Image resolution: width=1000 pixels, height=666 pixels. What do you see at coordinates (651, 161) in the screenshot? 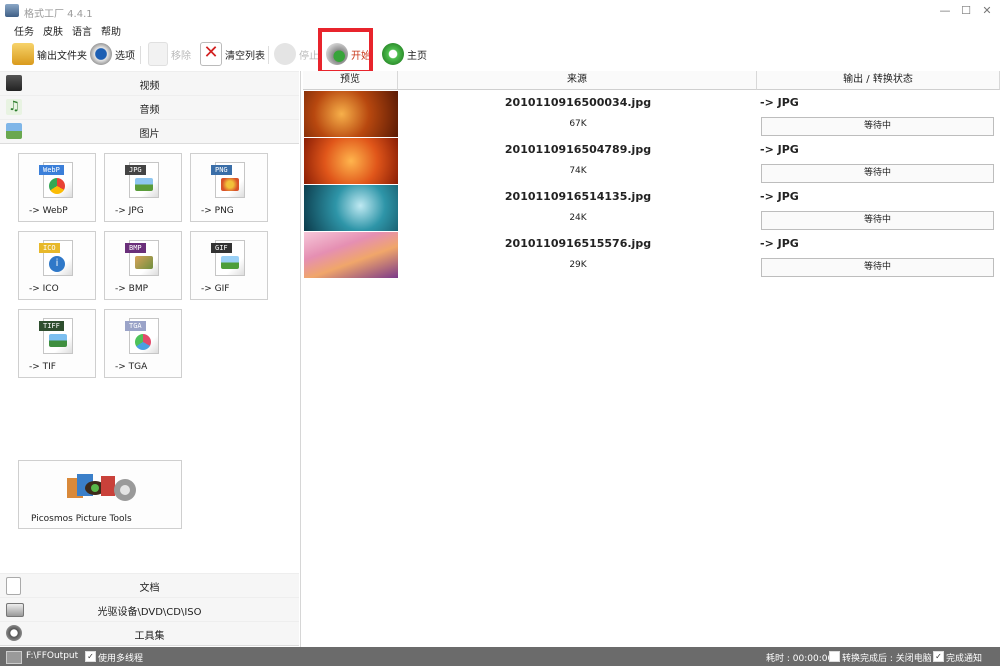
I see `table-row: 2010110916504789.jpg 74K -> JPG 等待中` at bounding box center [651, 161].